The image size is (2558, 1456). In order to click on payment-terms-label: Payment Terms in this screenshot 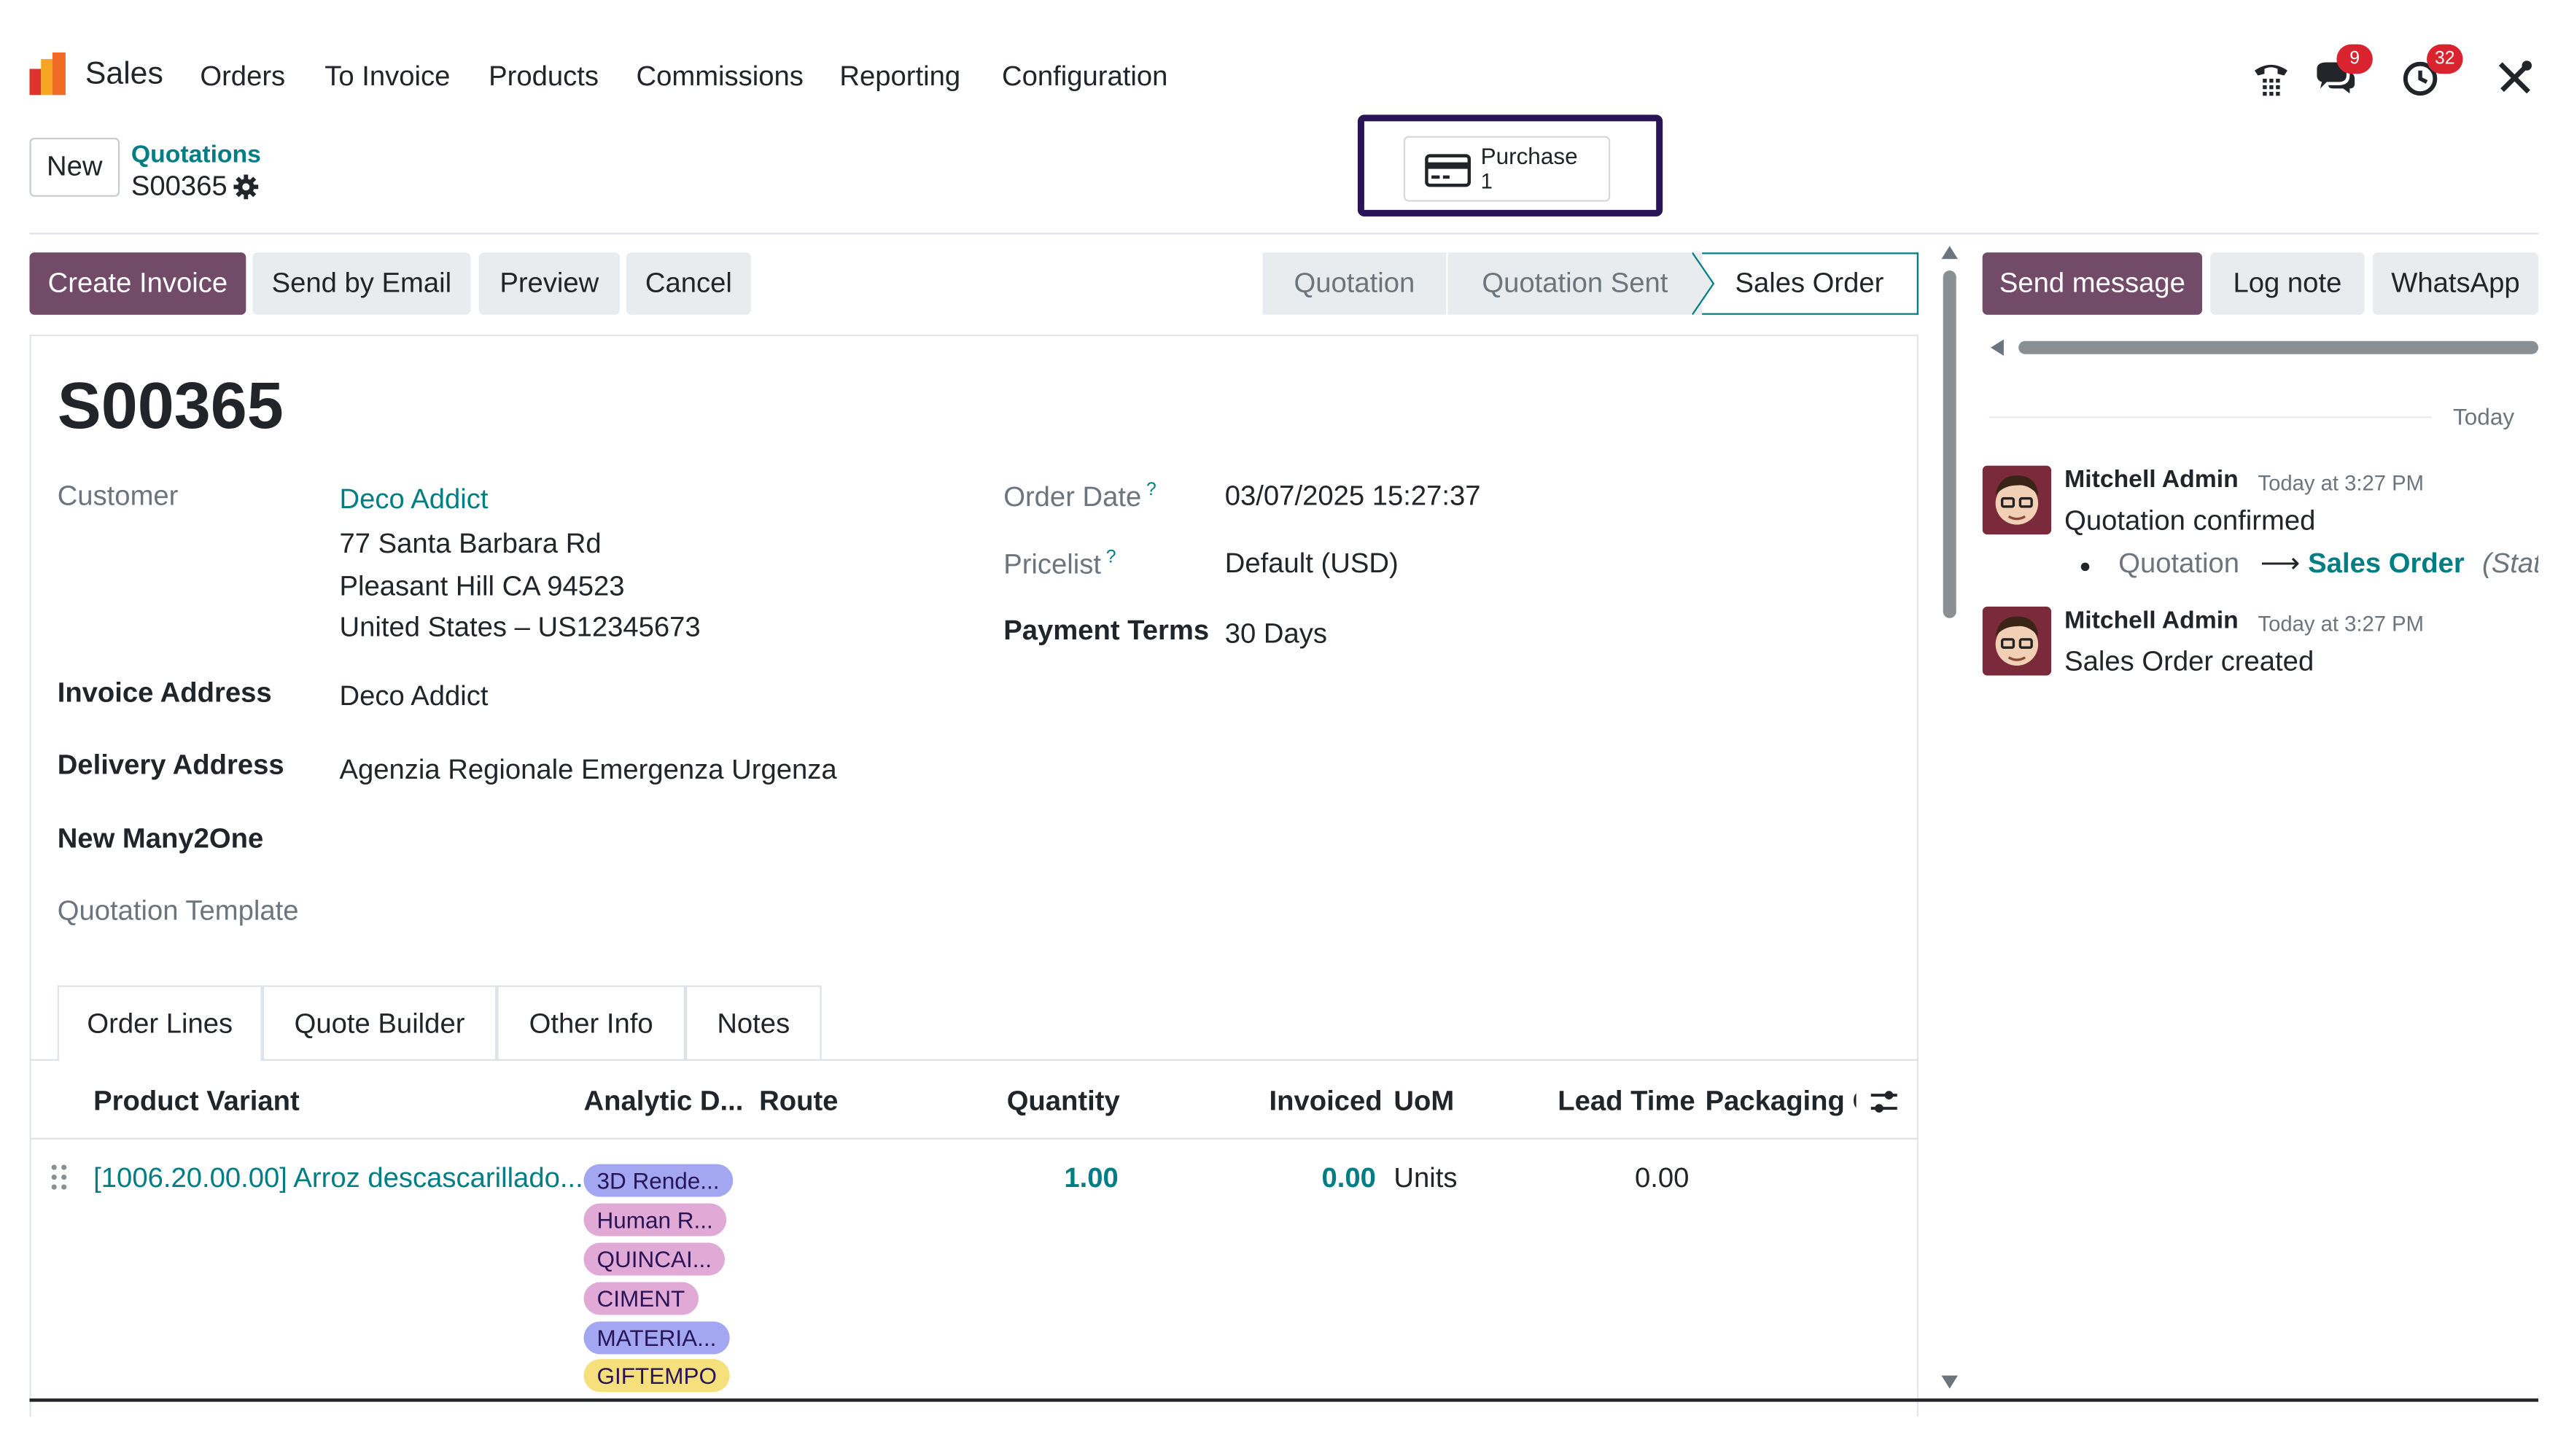, I will do `click(1107, 630)`.